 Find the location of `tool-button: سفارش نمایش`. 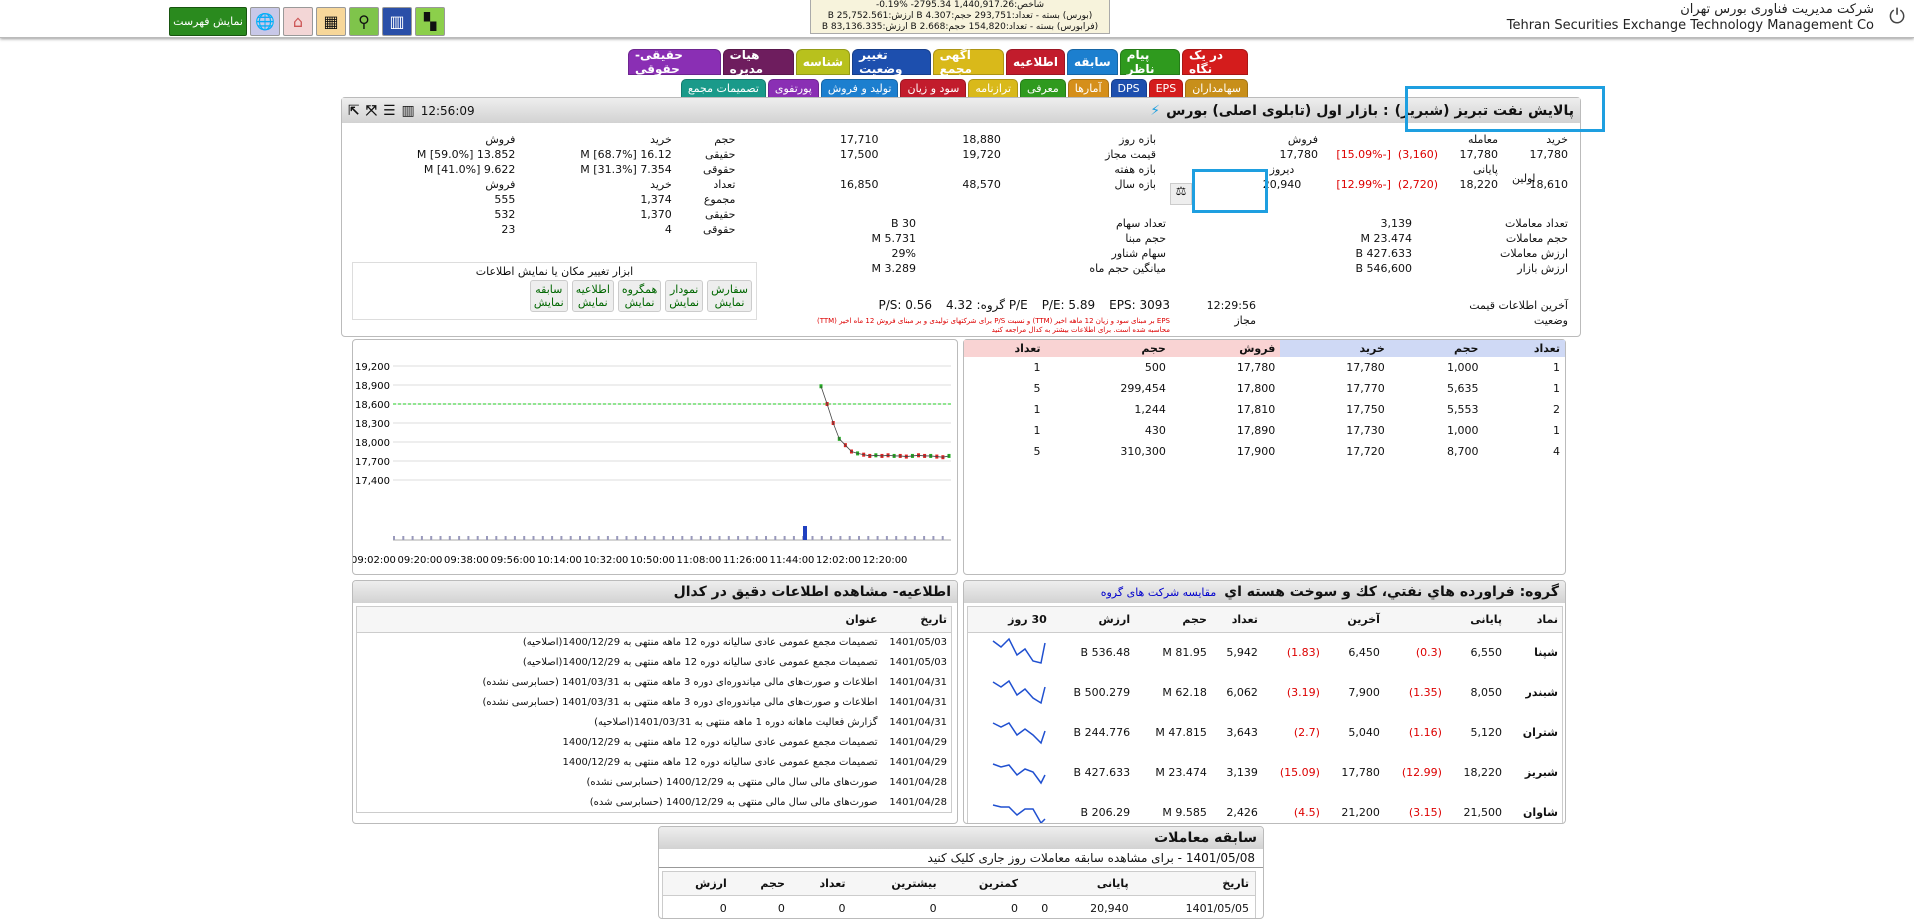

tool-button: سفارش نمایش is located at coordinates (729, 296).